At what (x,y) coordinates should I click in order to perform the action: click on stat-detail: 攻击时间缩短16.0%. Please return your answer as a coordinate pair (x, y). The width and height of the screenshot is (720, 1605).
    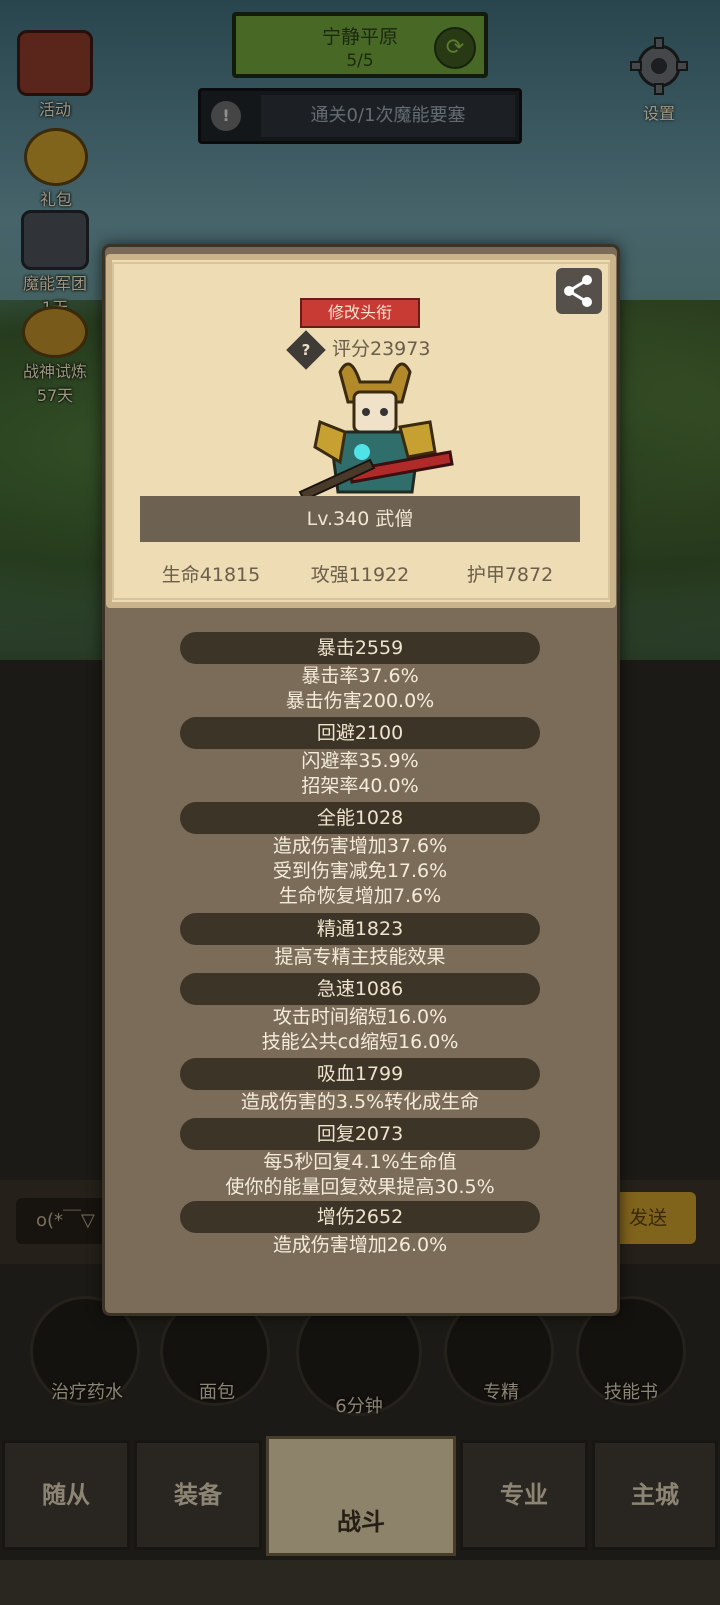
    Looking at the image, I should click on (360, 1017).